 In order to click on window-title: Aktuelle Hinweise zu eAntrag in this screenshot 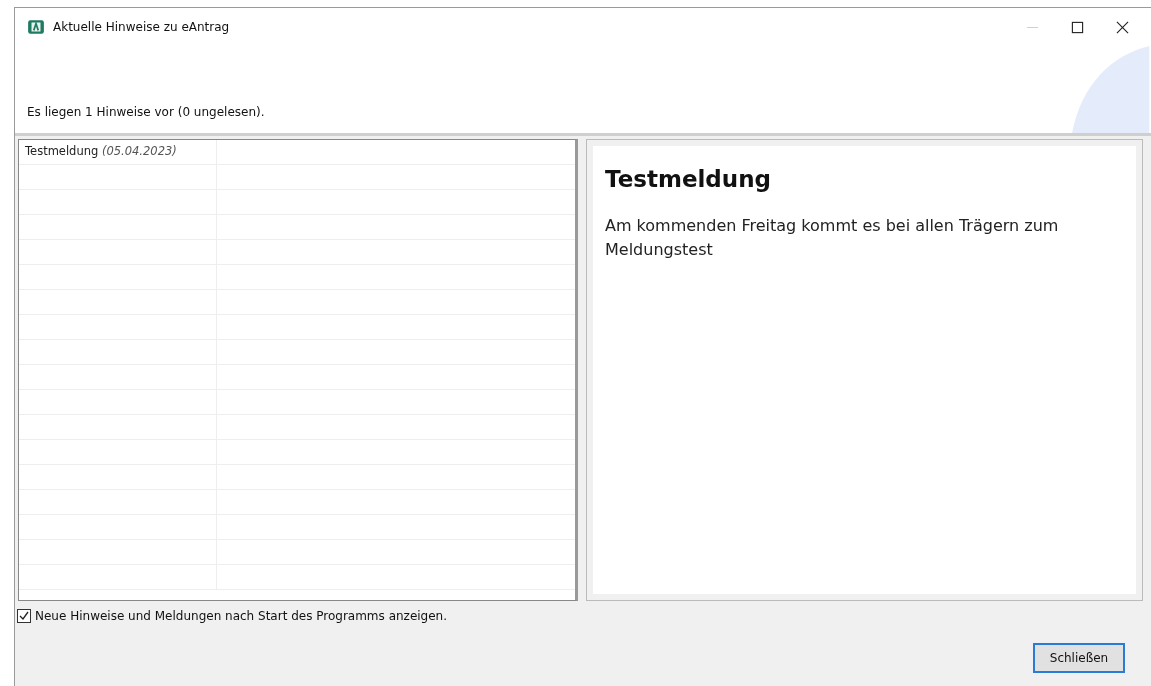, I will do `click(141, 27)`.